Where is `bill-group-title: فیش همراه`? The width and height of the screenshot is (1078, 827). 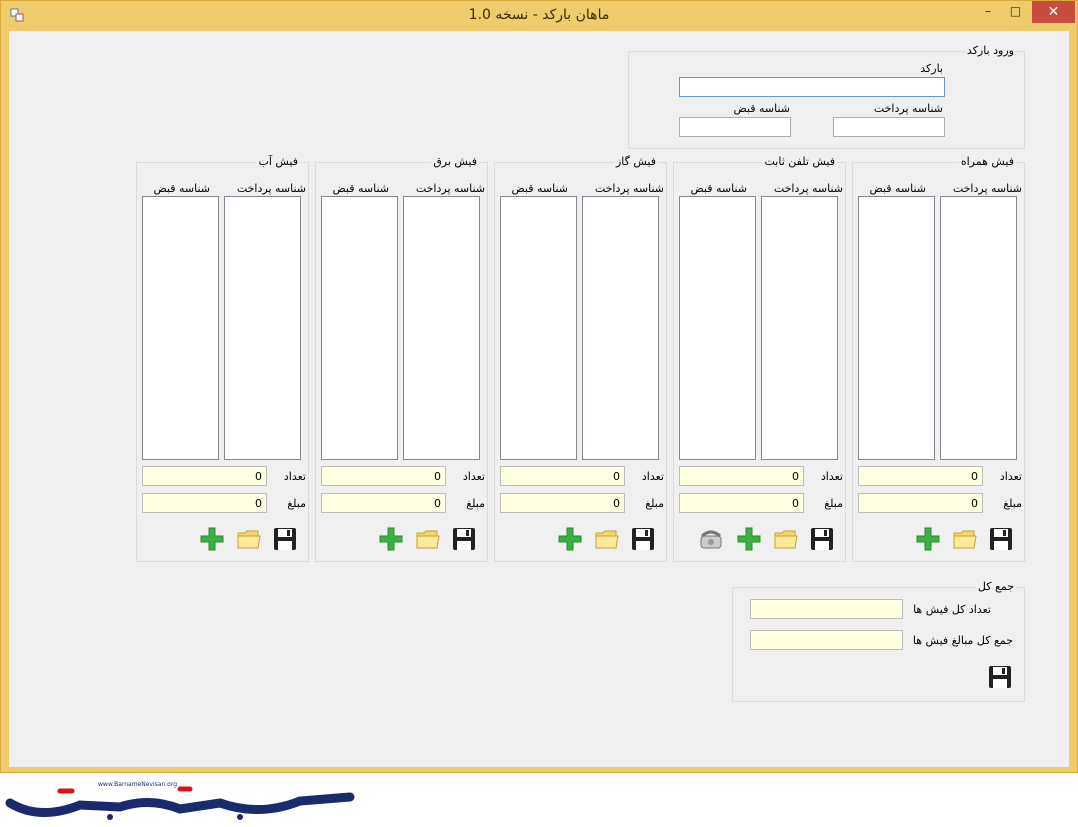
bill-group-title: فیش همراه is located at coordinates (987, 162).